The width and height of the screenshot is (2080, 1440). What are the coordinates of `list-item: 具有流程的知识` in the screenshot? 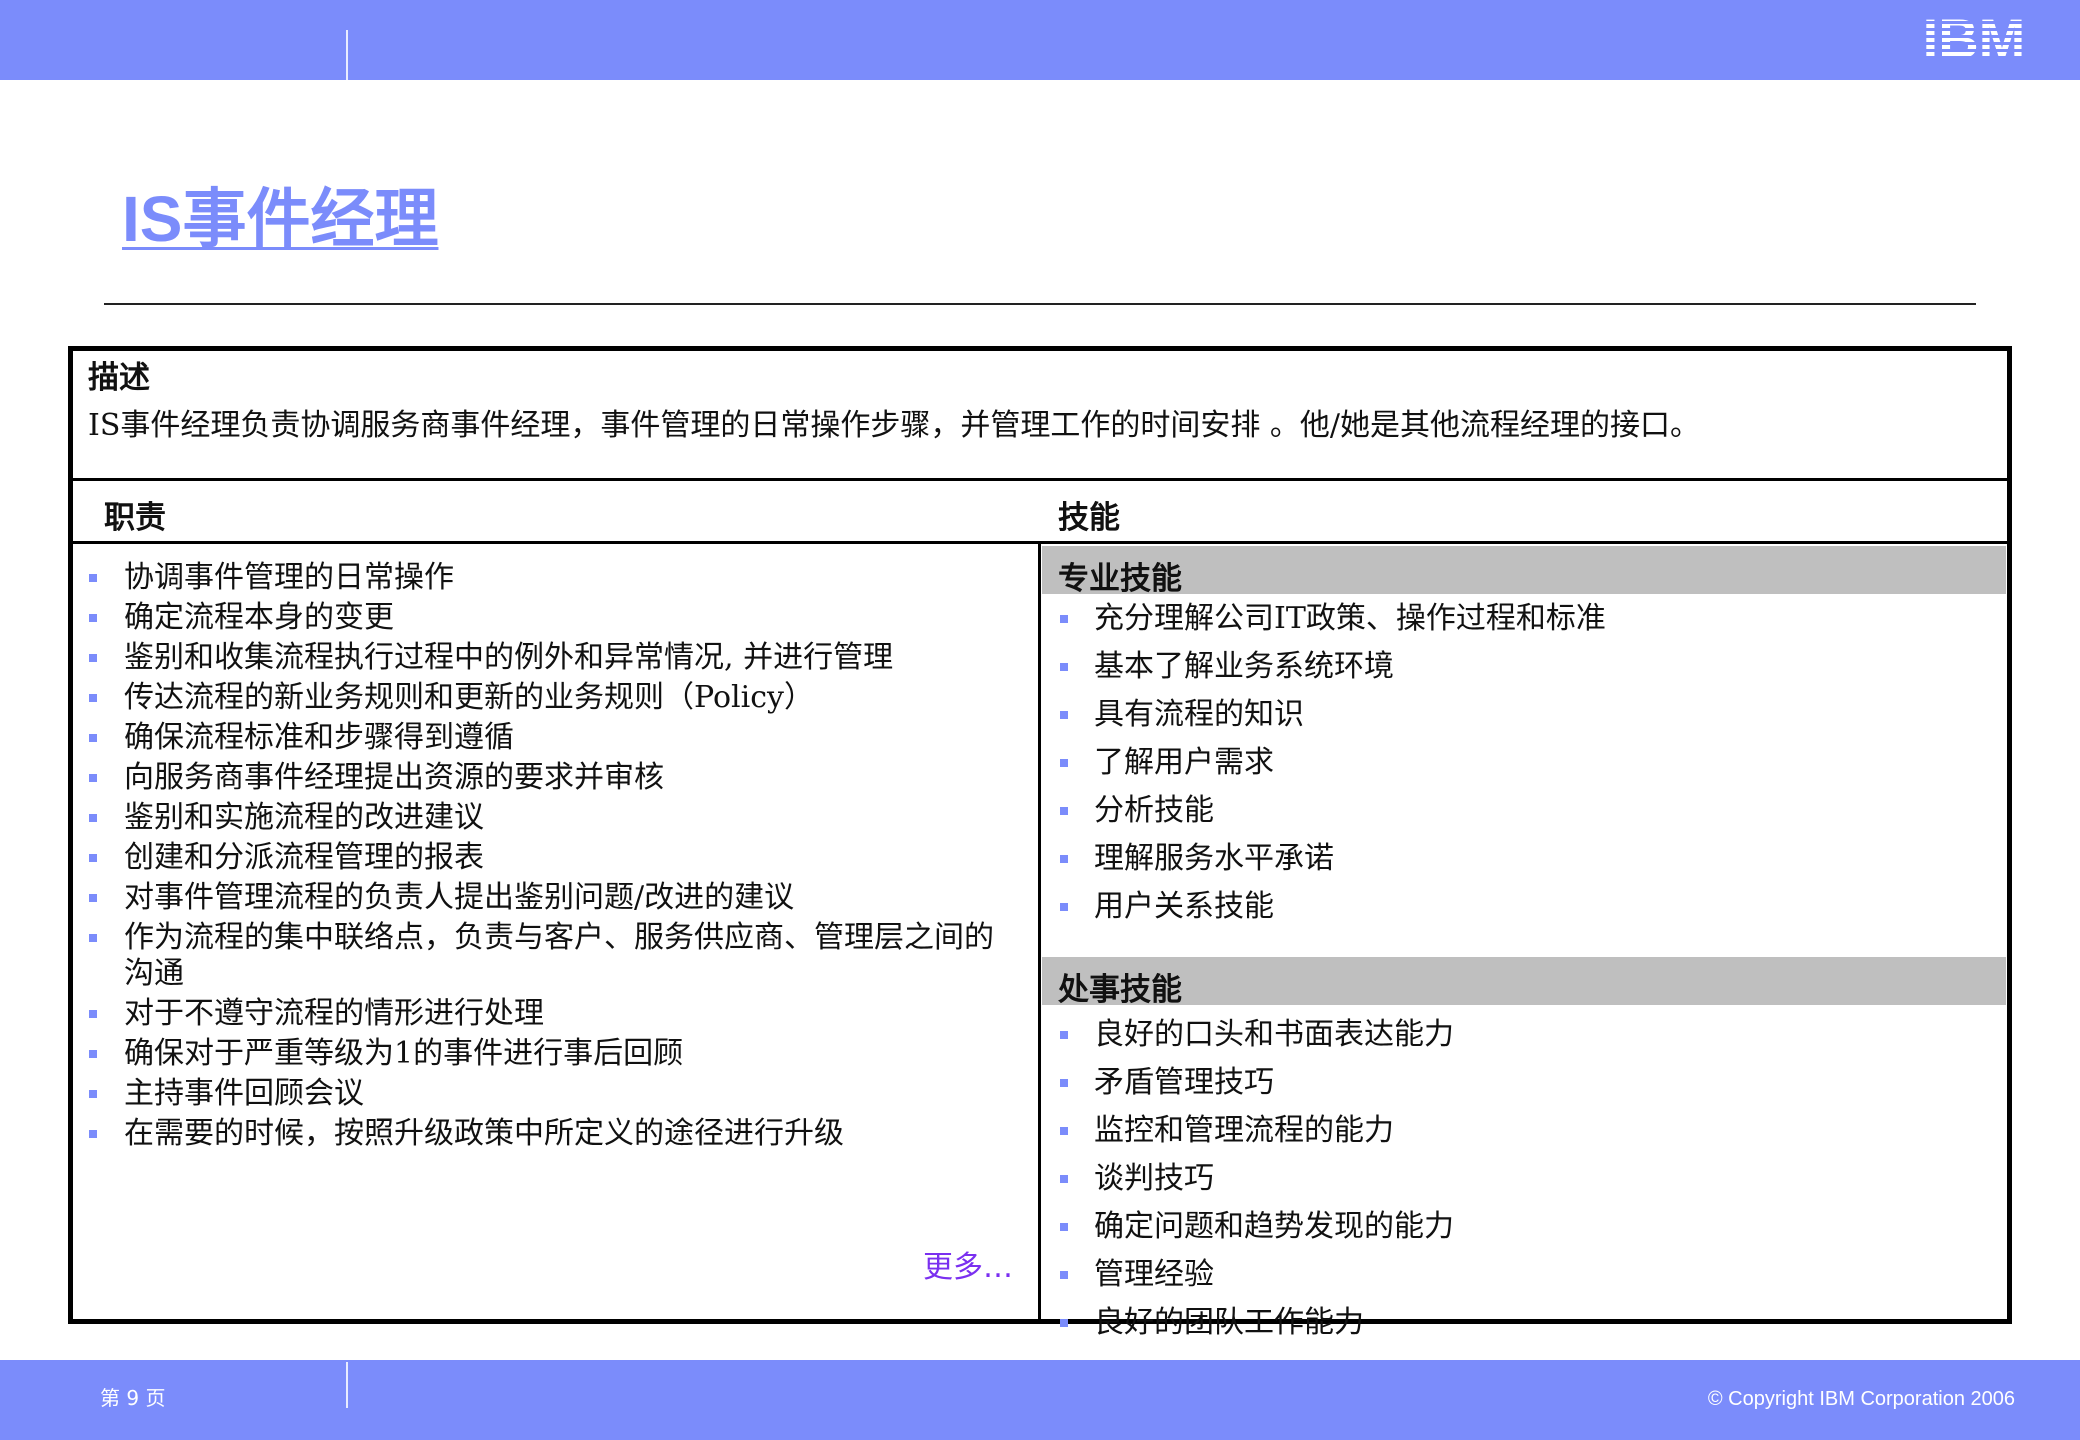 It's located at (1522, 717).